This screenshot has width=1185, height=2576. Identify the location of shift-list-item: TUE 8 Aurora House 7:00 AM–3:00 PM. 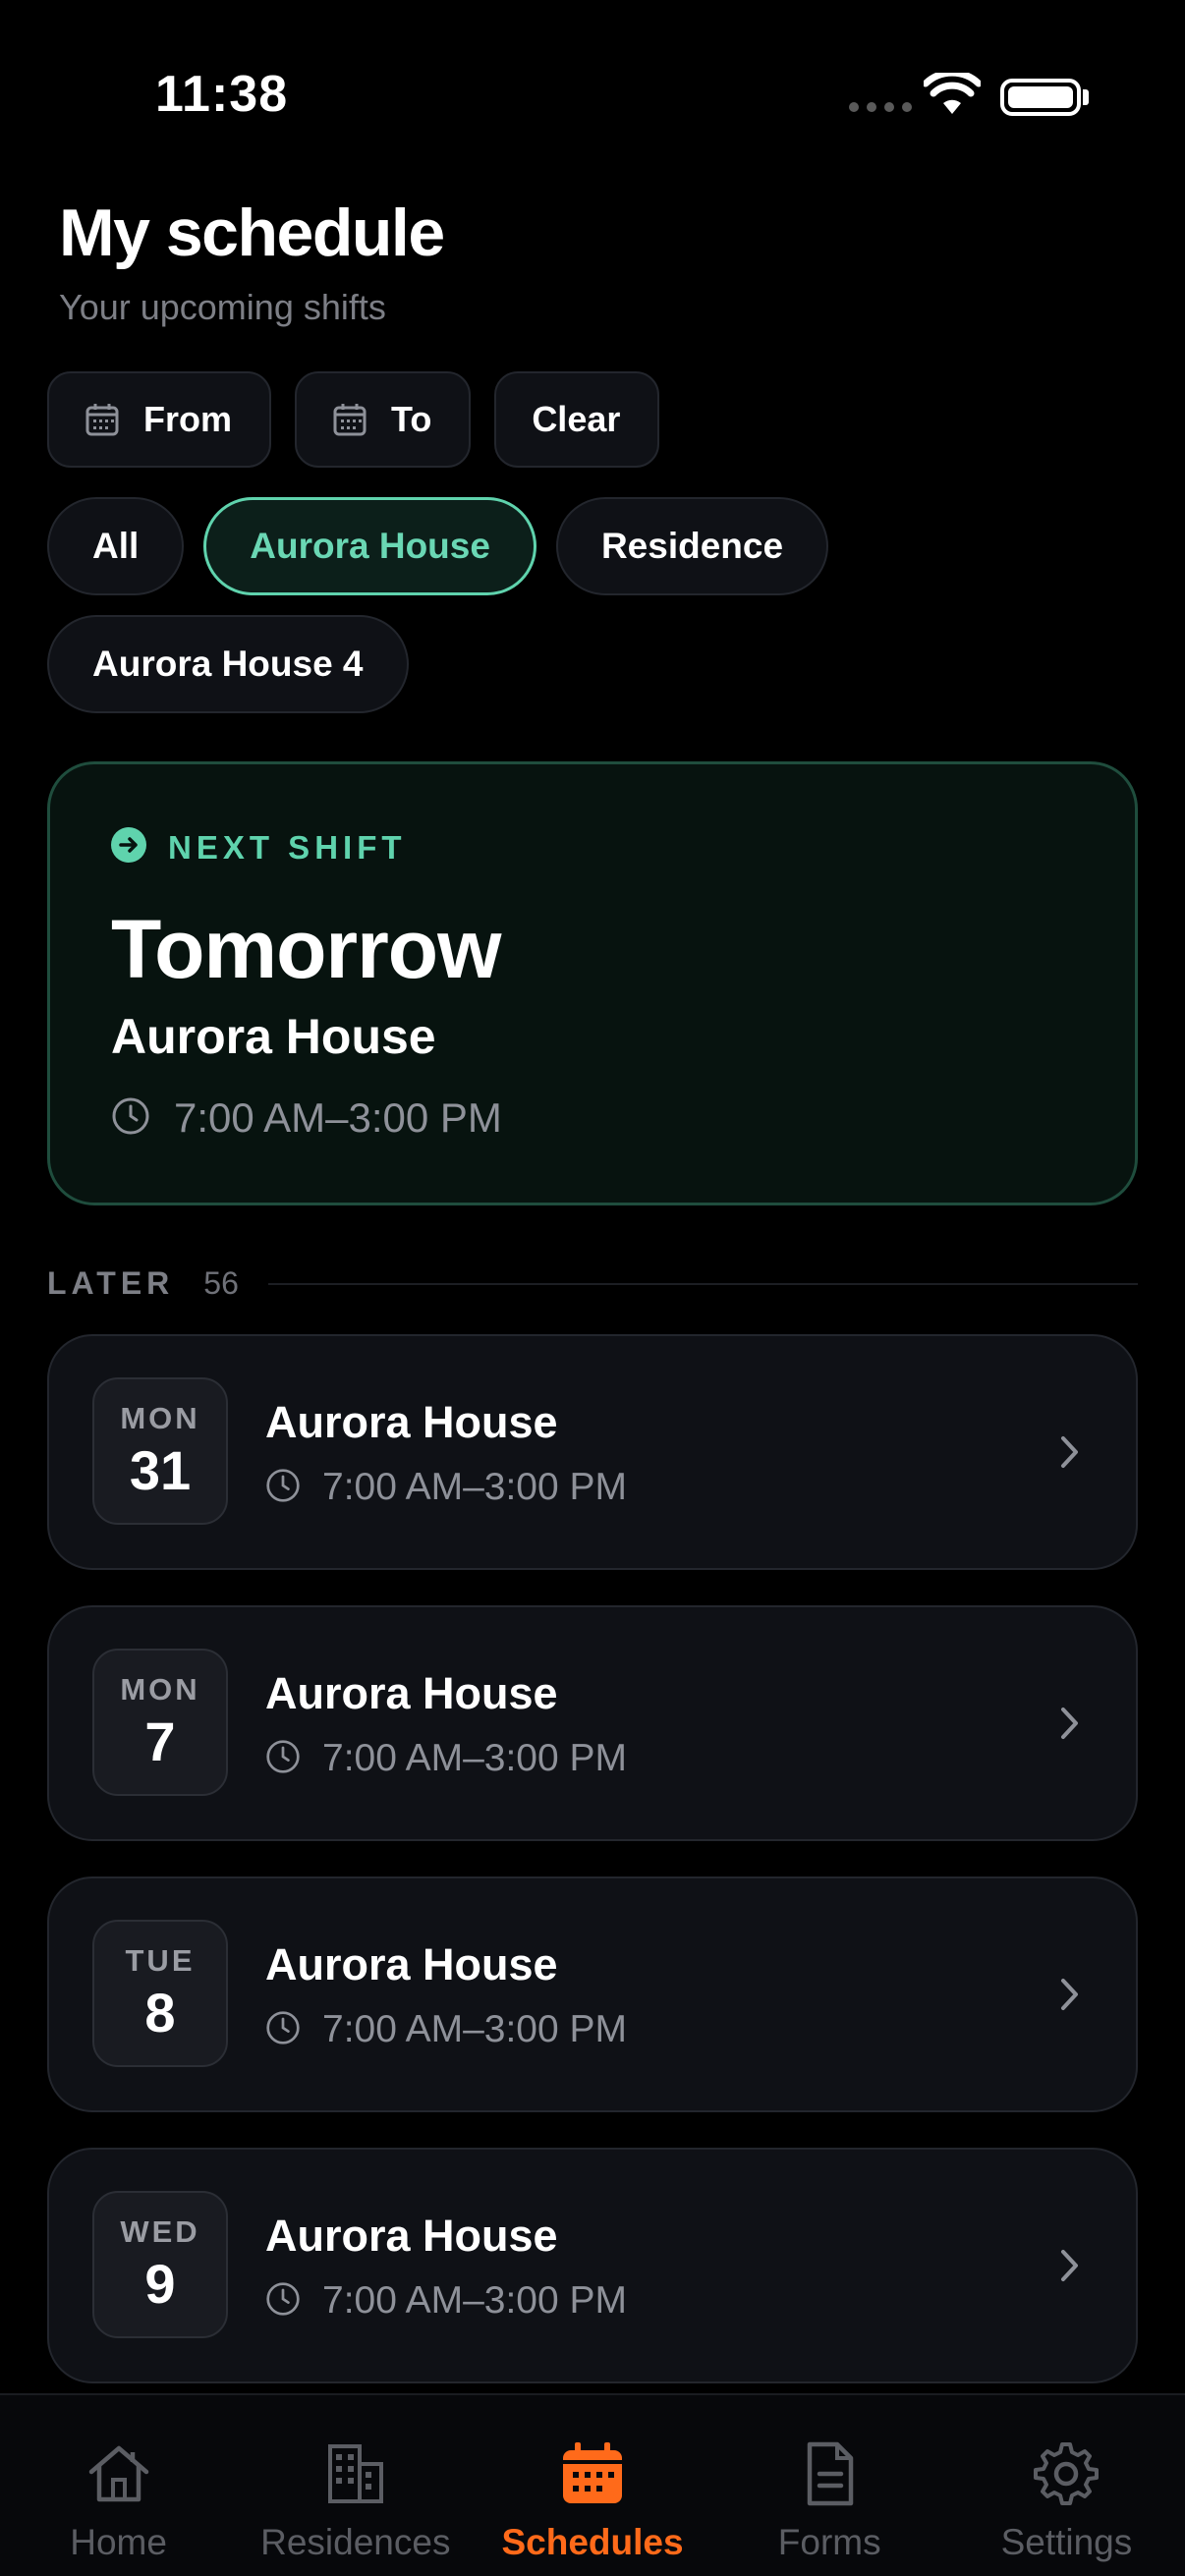
(592, 1994).